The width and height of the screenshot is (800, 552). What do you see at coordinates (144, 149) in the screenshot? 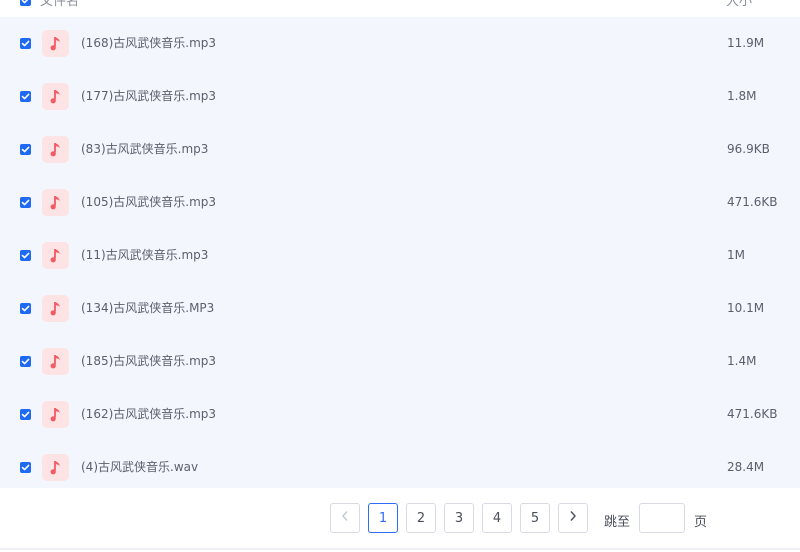
I see `file-name: (83)古风武侠音乐.mp3` at bounding box center [144, 149].